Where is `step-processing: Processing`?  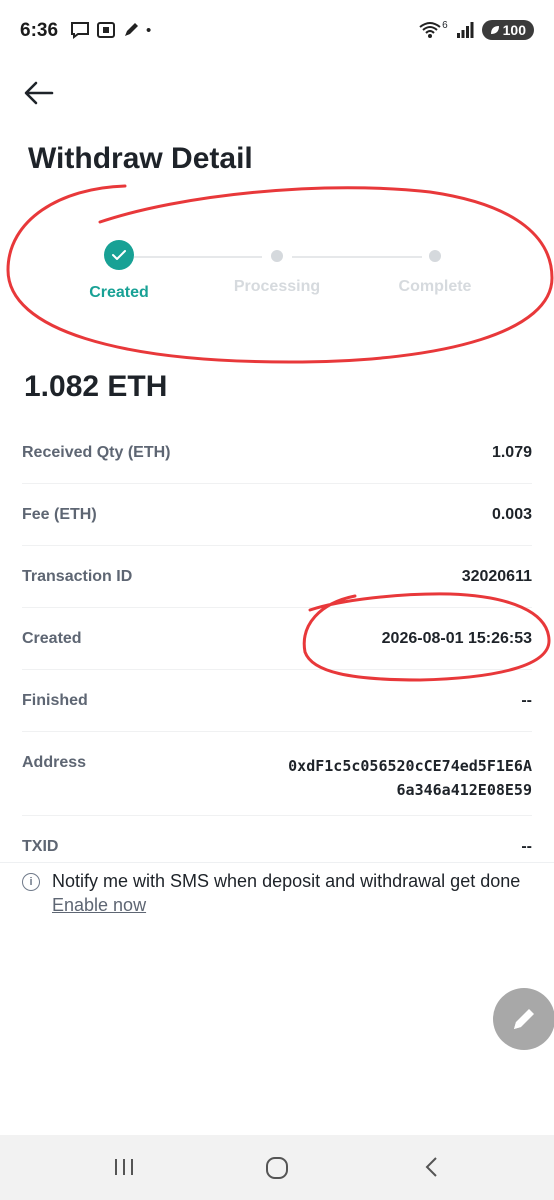 step-processing: Processing is located at coordinates (277, 268).